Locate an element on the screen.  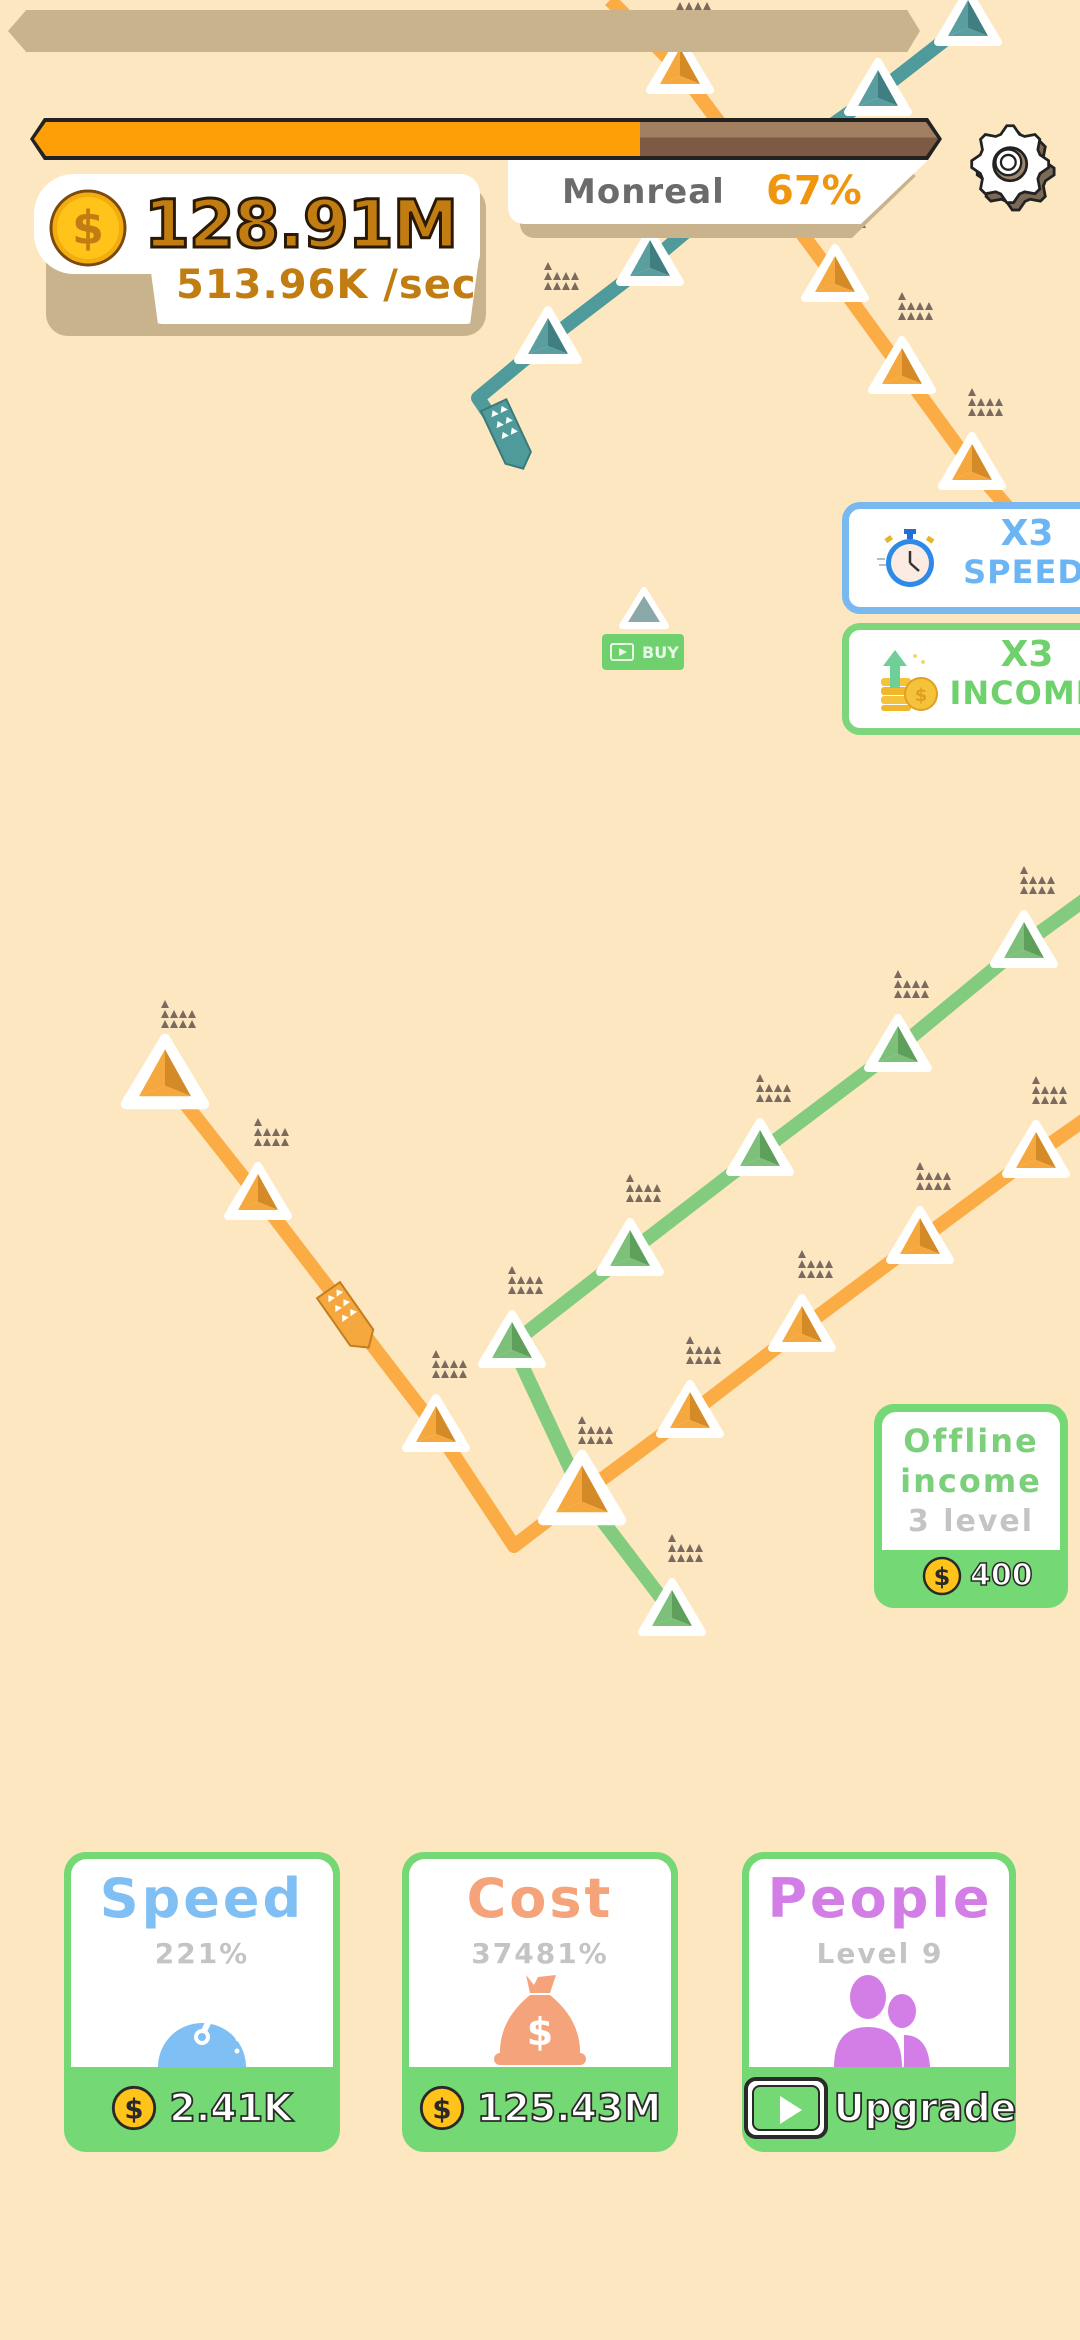
coins-up-icon: $ is located at coordinates (909, 680).